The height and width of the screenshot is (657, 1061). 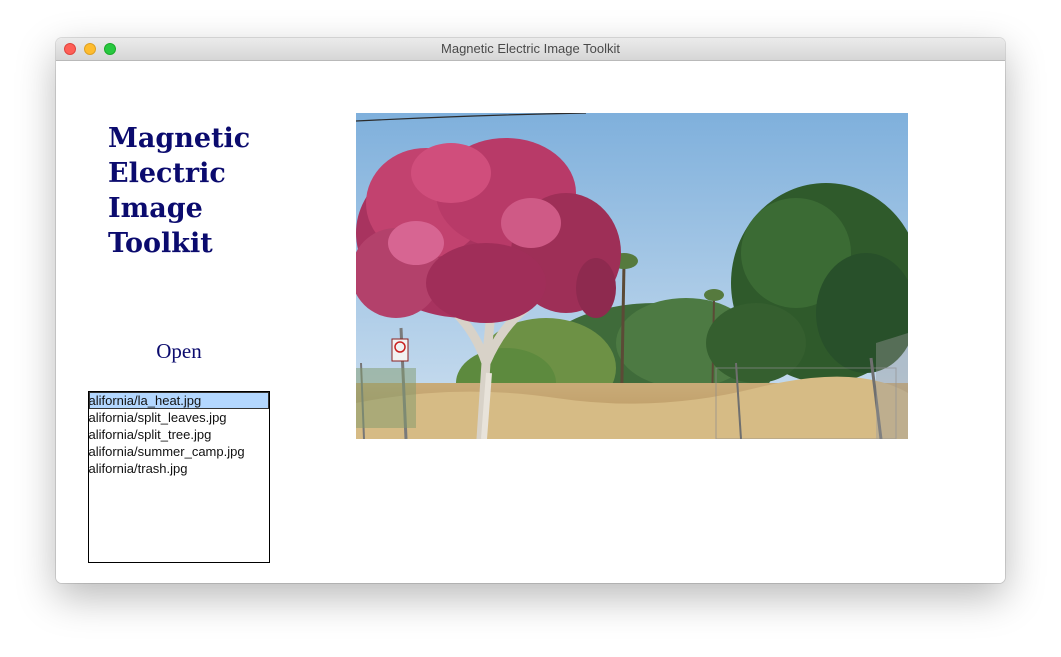 What do you see at coordinates (179, 417) in the screenshot?
I see `file-list-item: california/split_leaves.jpg` at bounding box center [179, 417].